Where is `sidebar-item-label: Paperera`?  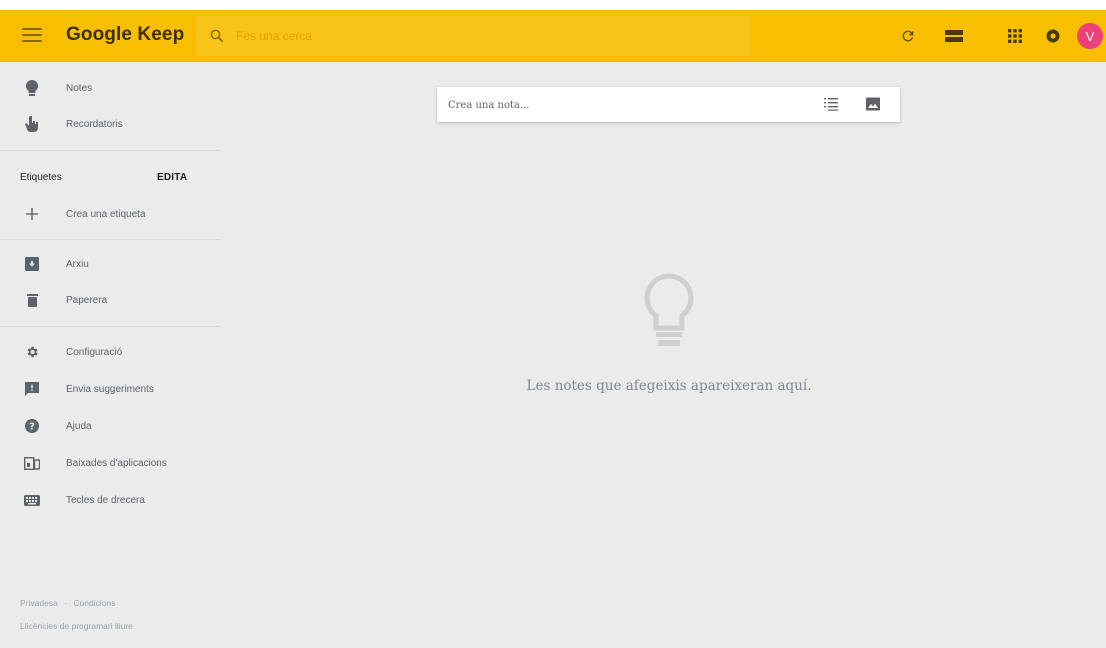
sidebar-item-label: Paperera is located at coordinates (87, 300).